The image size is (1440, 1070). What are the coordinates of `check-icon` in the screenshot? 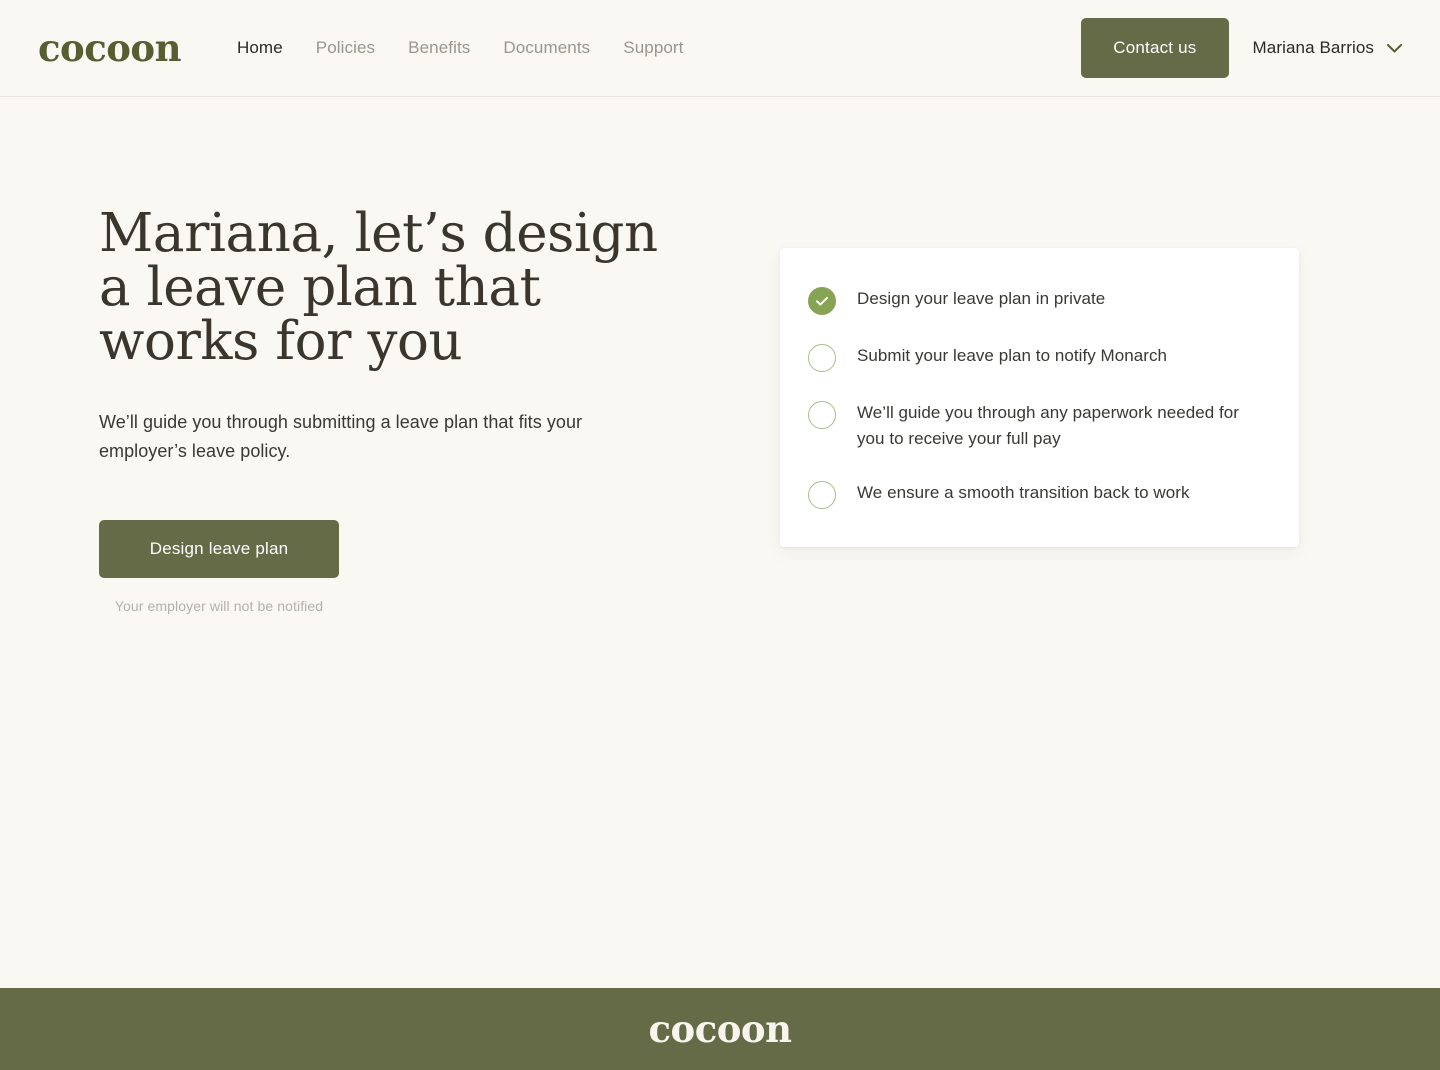 It's located at (822, 301).